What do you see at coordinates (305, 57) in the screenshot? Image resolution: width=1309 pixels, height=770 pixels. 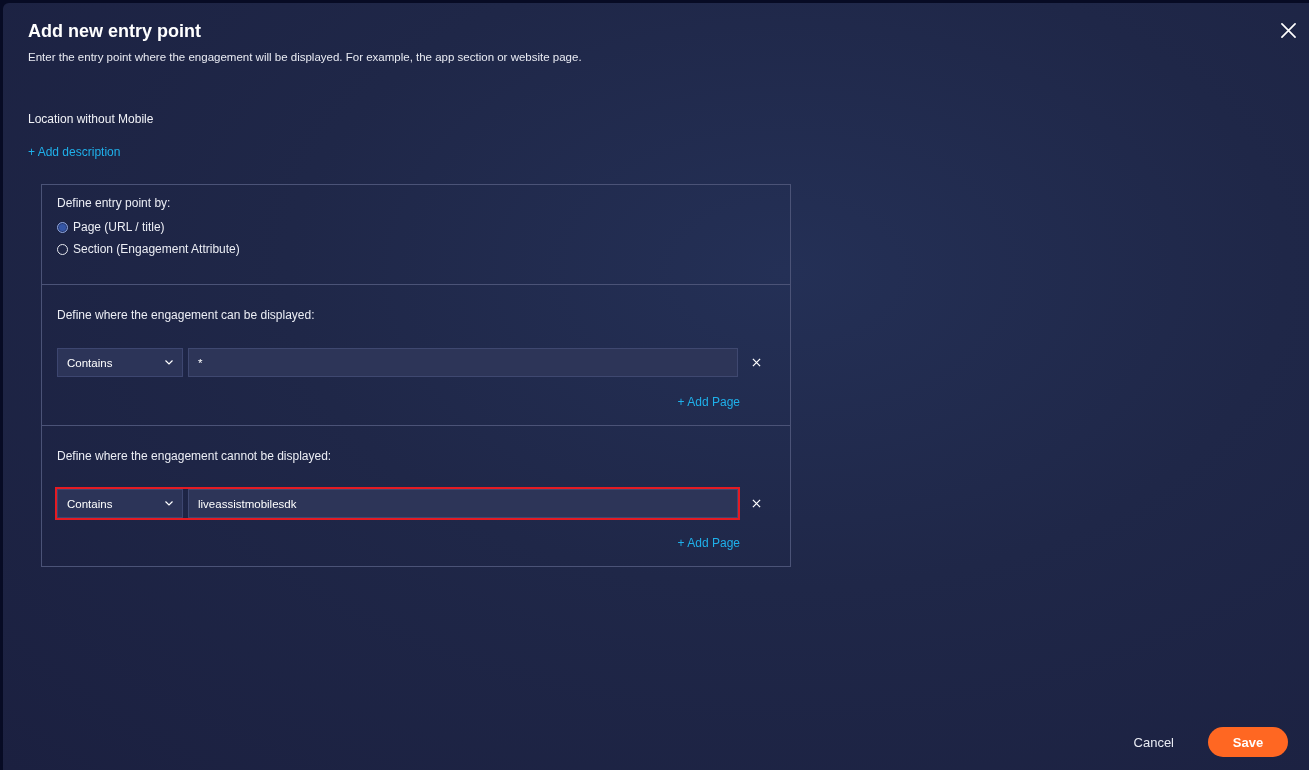 I see `dialog-subtitle: Enter the entry point where the engagement will be displayed. For example, the app section or website page.` at bounding box center [305, 57].